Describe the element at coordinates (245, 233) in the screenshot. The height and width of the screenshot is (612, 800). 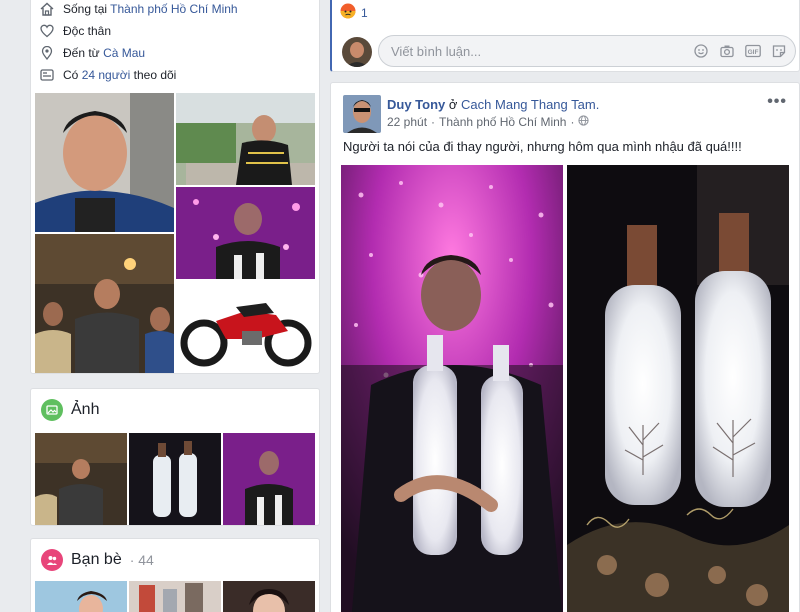
I see `featured-photo-club` at that location.